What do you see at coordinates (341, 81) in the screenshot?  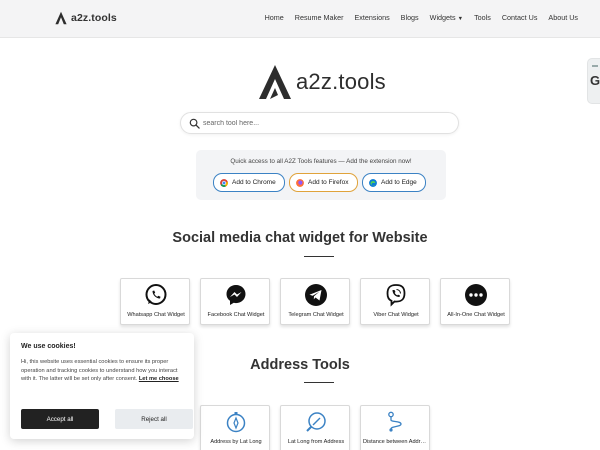 I see `hero-logo-text: a2z.tools` at bounding box center [341, 81].